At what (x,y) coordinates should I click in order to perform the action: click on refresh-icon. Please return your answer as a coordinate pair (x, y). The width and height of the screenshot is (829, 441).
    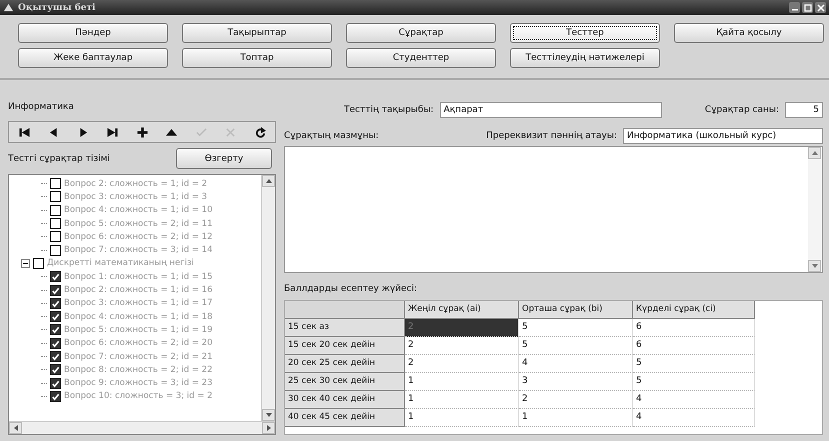
    Looking at the image, I should click on (260, 132).